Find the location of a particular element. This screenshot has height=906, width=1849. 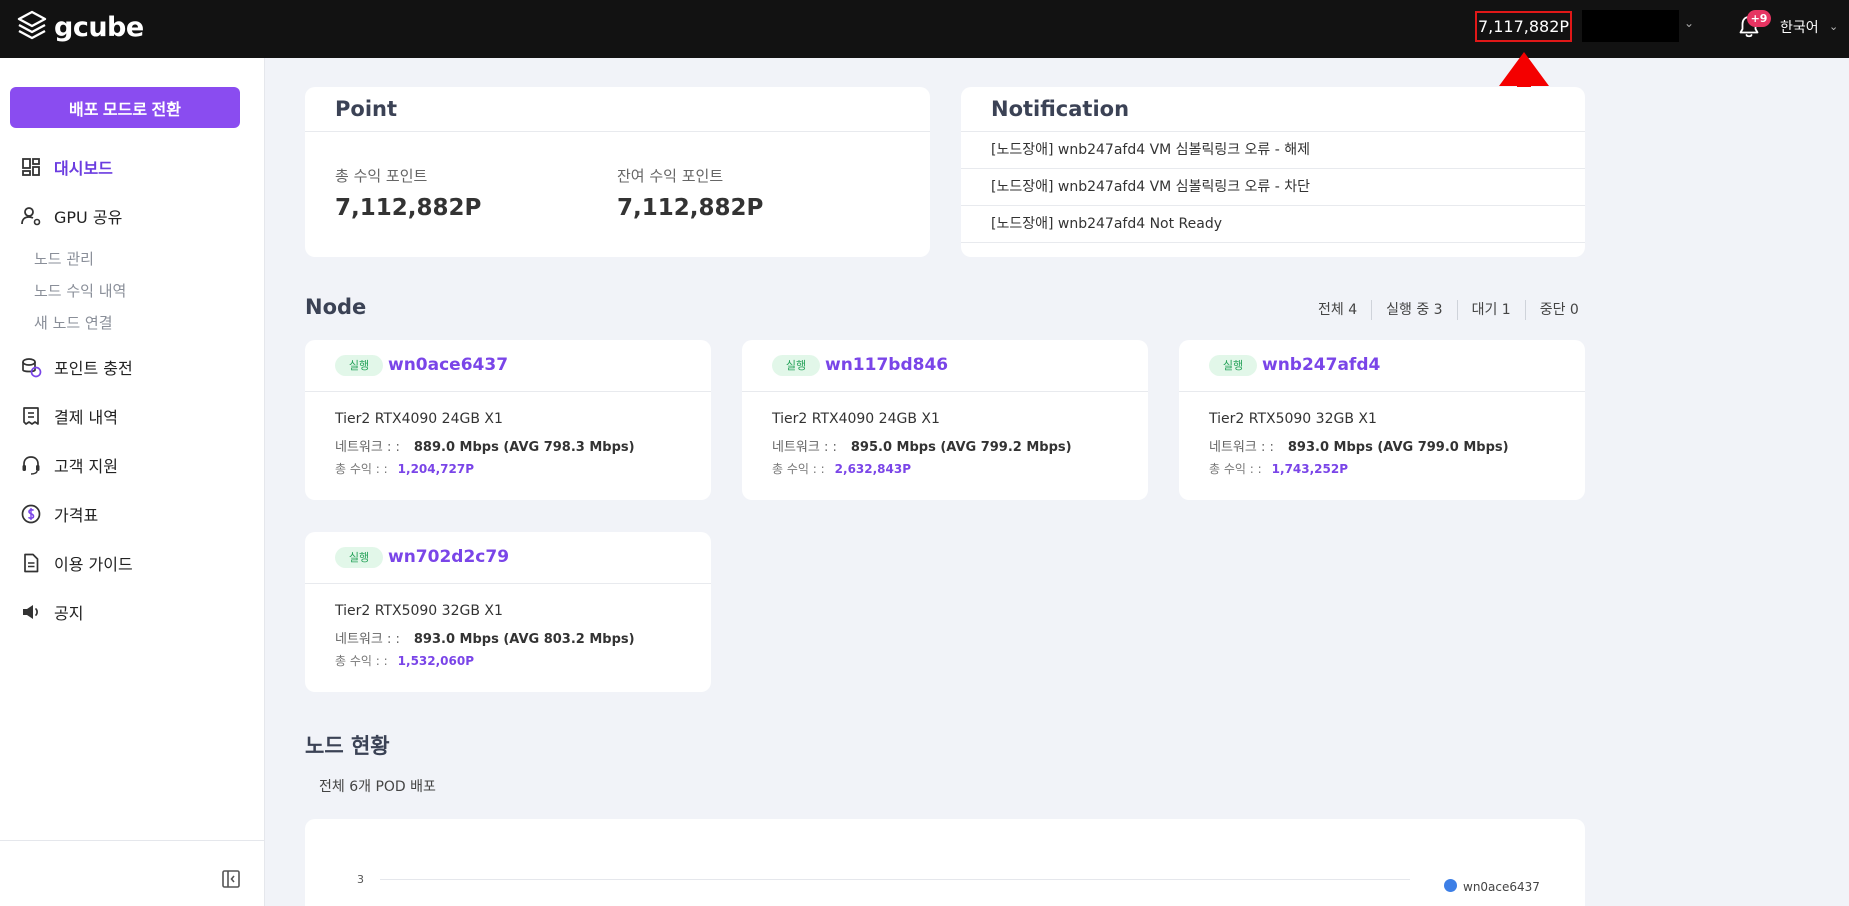

user-gear-icon is located at coordinates (31, 216).